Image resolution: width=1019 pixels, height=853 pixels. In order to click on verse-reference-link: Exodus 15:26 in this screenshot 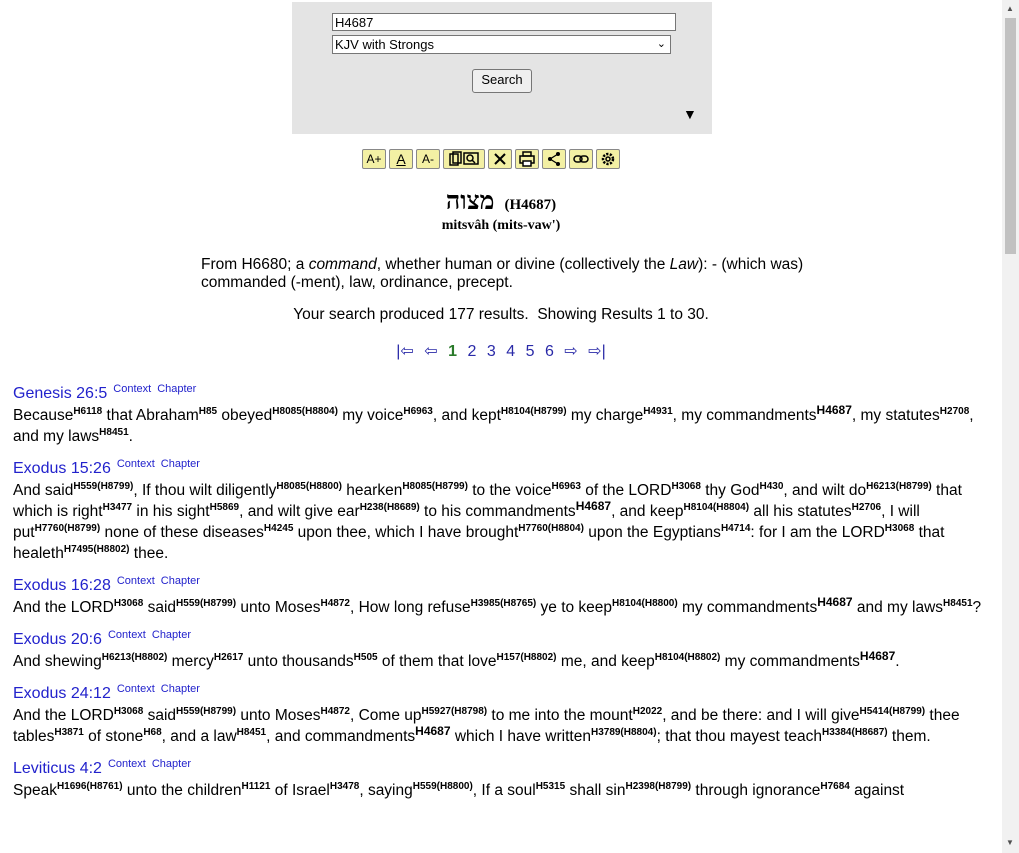, I will do `click(62, 468)`.